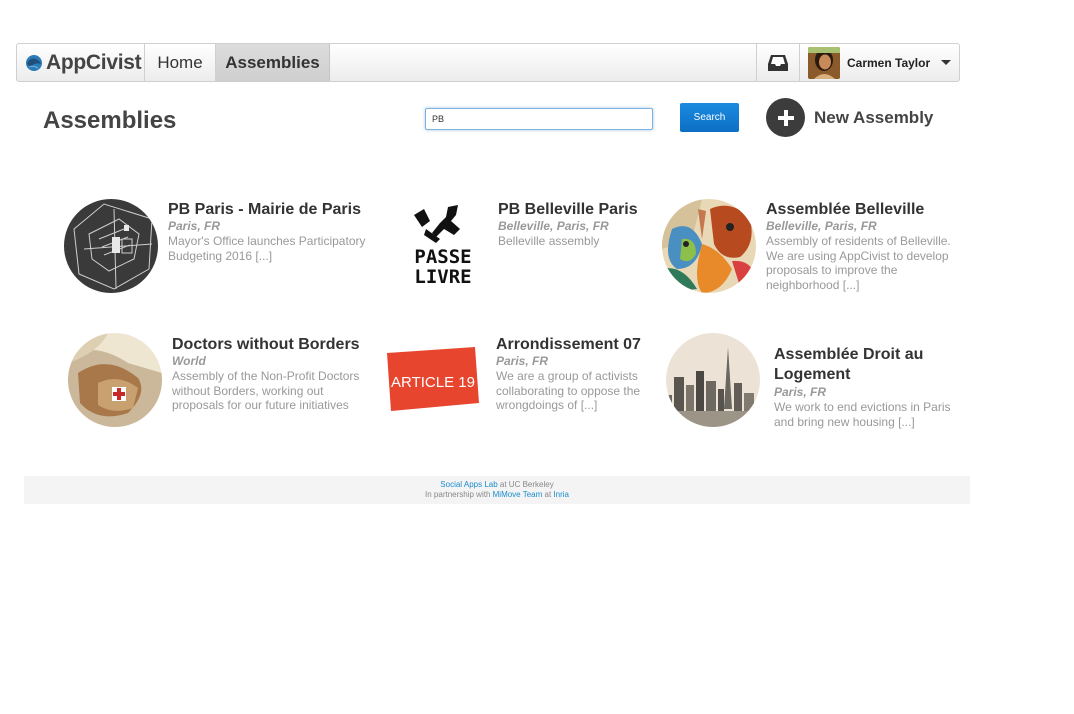 This screenshot has width=1074, height=714. Describe the element at coordinates (539, 119) in the screenshot. I see `search-input` at that location.